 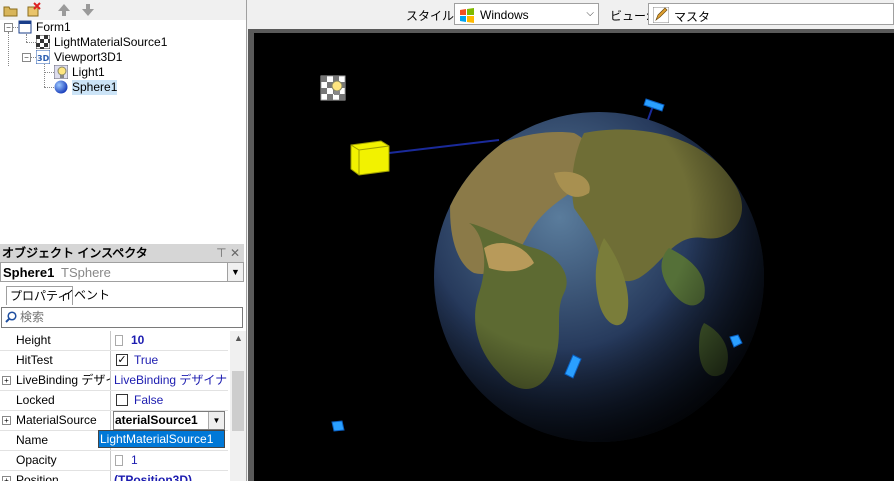 What do you see at coordinates (123, 10) in the screenshot?
I see `structure-toolbar` at bounding box center [123, 10].